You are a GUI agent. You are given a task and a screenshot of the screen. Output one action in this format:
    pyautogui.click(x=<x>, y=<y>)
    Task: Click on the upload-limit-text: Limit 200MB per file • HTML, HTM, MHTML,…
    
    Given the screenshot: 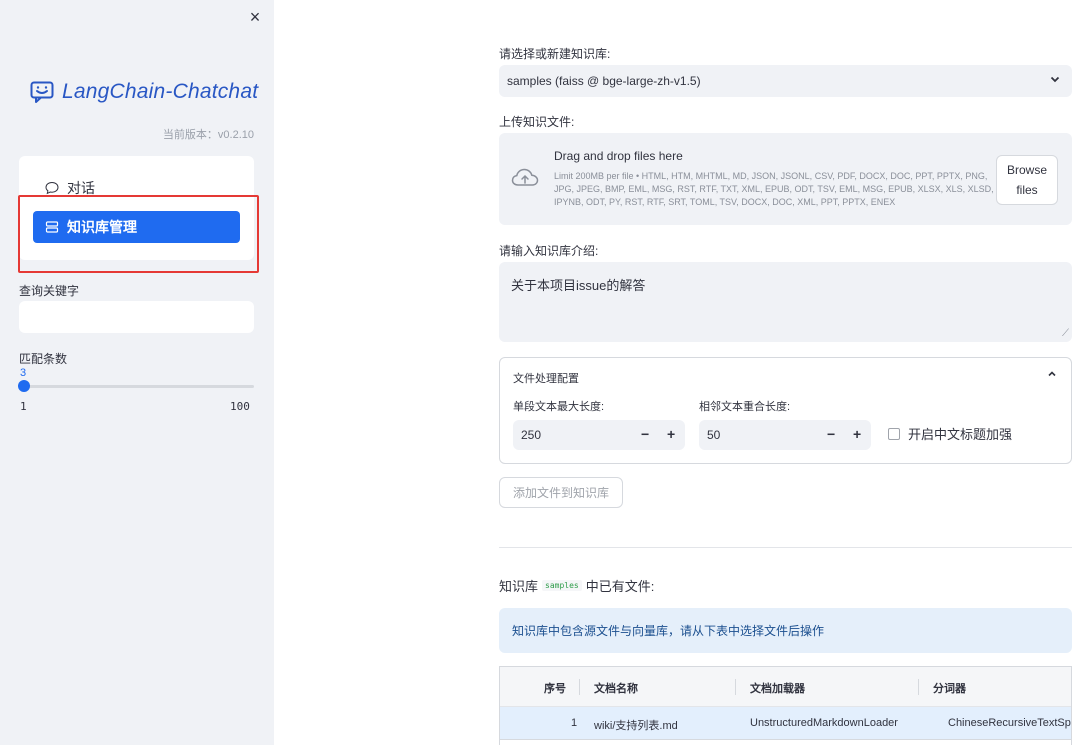 What is the action you would take?
    pyautogui.click(x=774, y=189)
    